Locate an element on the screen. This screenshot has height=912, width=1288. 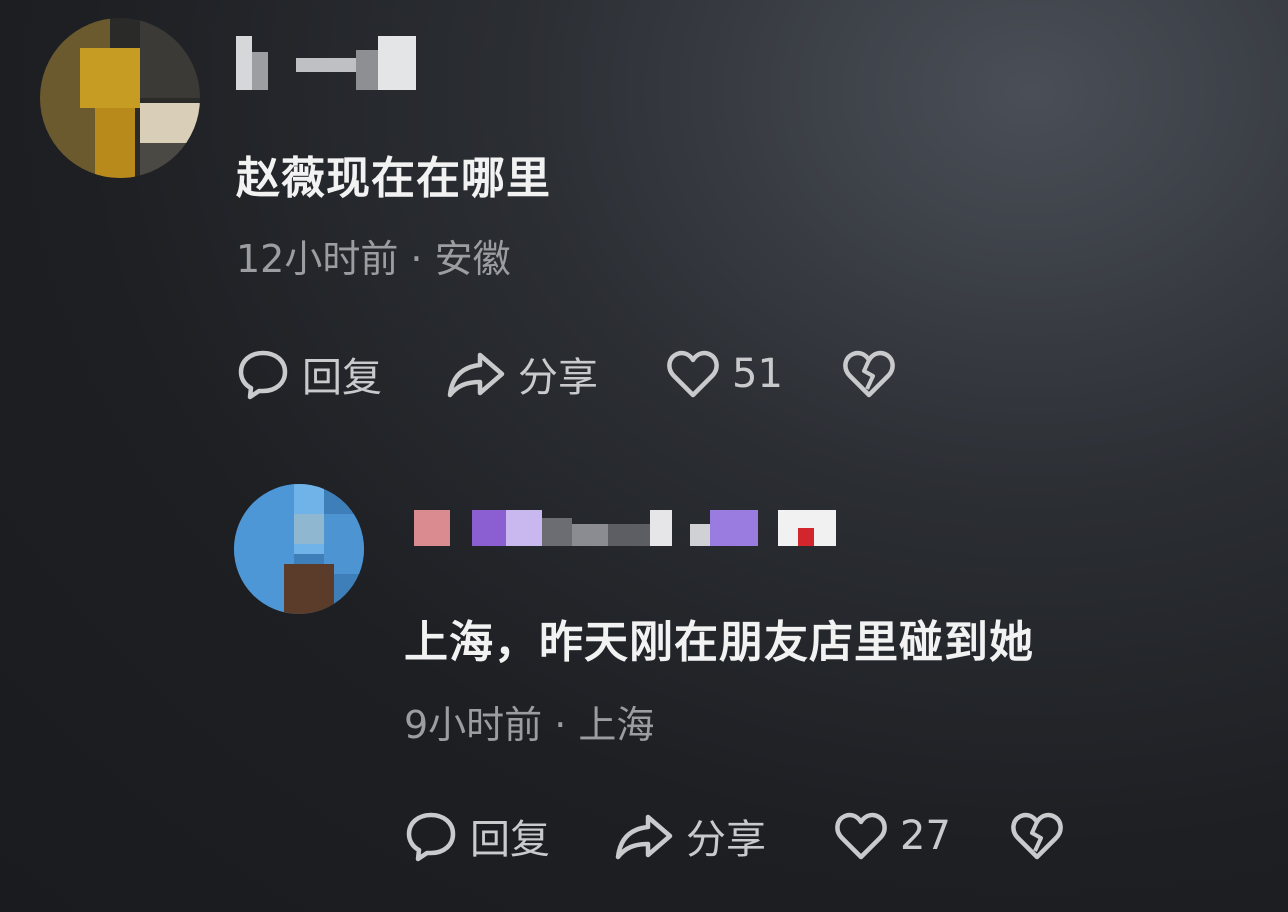
like-button: 51 is located at coordinates (754, 374).